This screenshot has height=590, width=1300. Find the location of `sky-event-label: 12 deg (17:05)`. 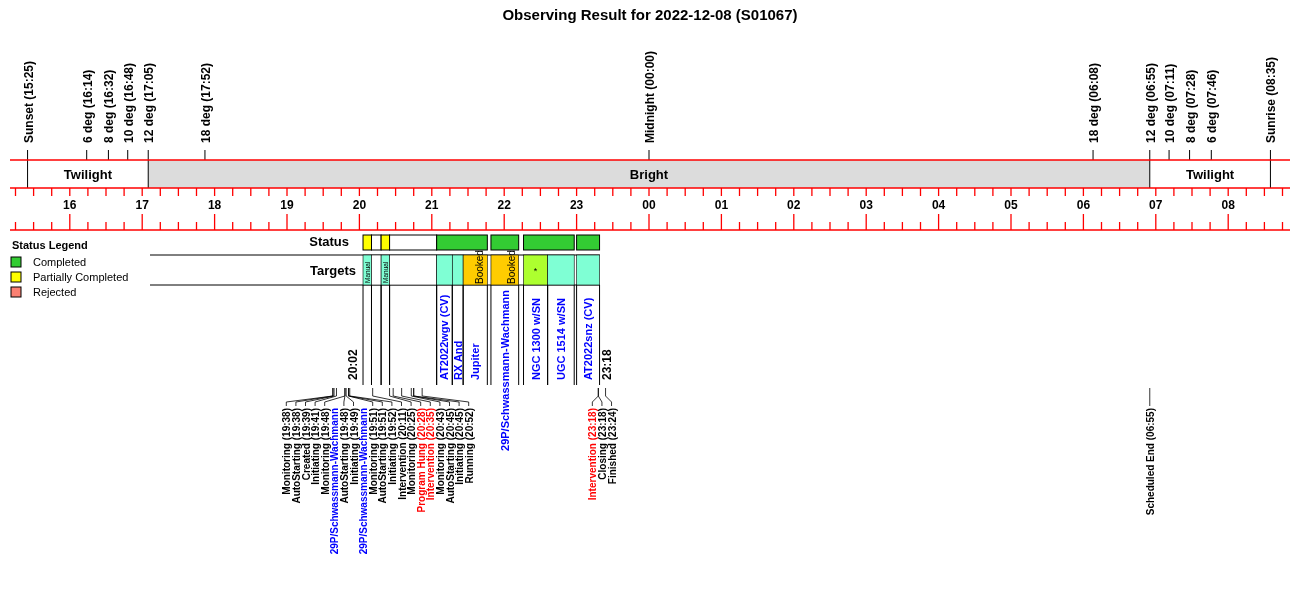

sky-event-label: 12 deg (17:05) is located at coordinates (149, 102).